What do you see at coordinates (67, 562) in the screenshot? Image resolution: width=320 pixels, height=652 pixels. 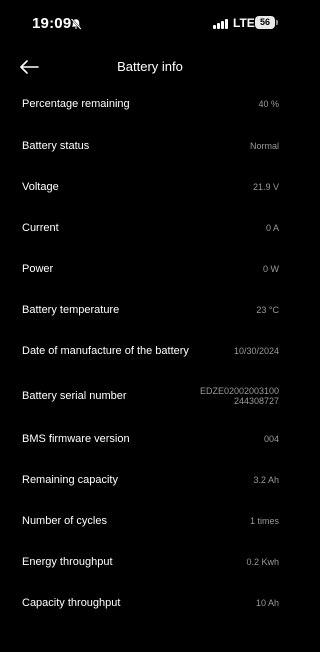 I see `row-label: Energy throughput` at bounding box center [67, 562].